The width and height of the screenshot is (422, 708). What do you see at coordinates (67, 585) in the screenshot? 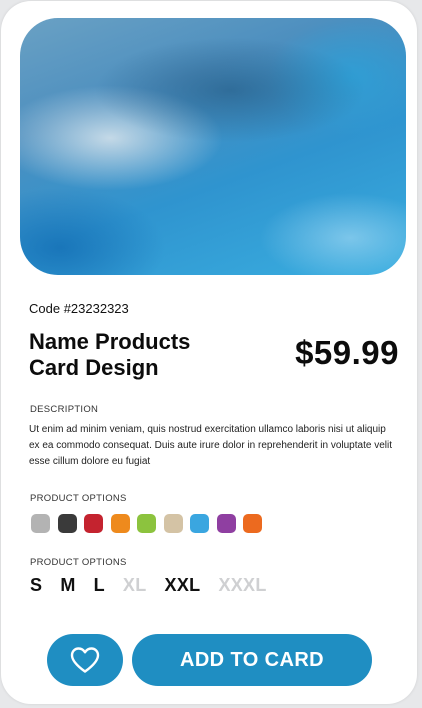
I see `size-option: M` at bounding box center [67, 585].